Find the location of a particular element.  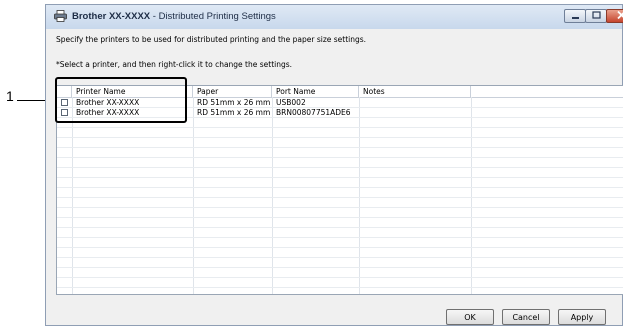

column-printer-name: Printer Name is located at coordinates (132, 91).